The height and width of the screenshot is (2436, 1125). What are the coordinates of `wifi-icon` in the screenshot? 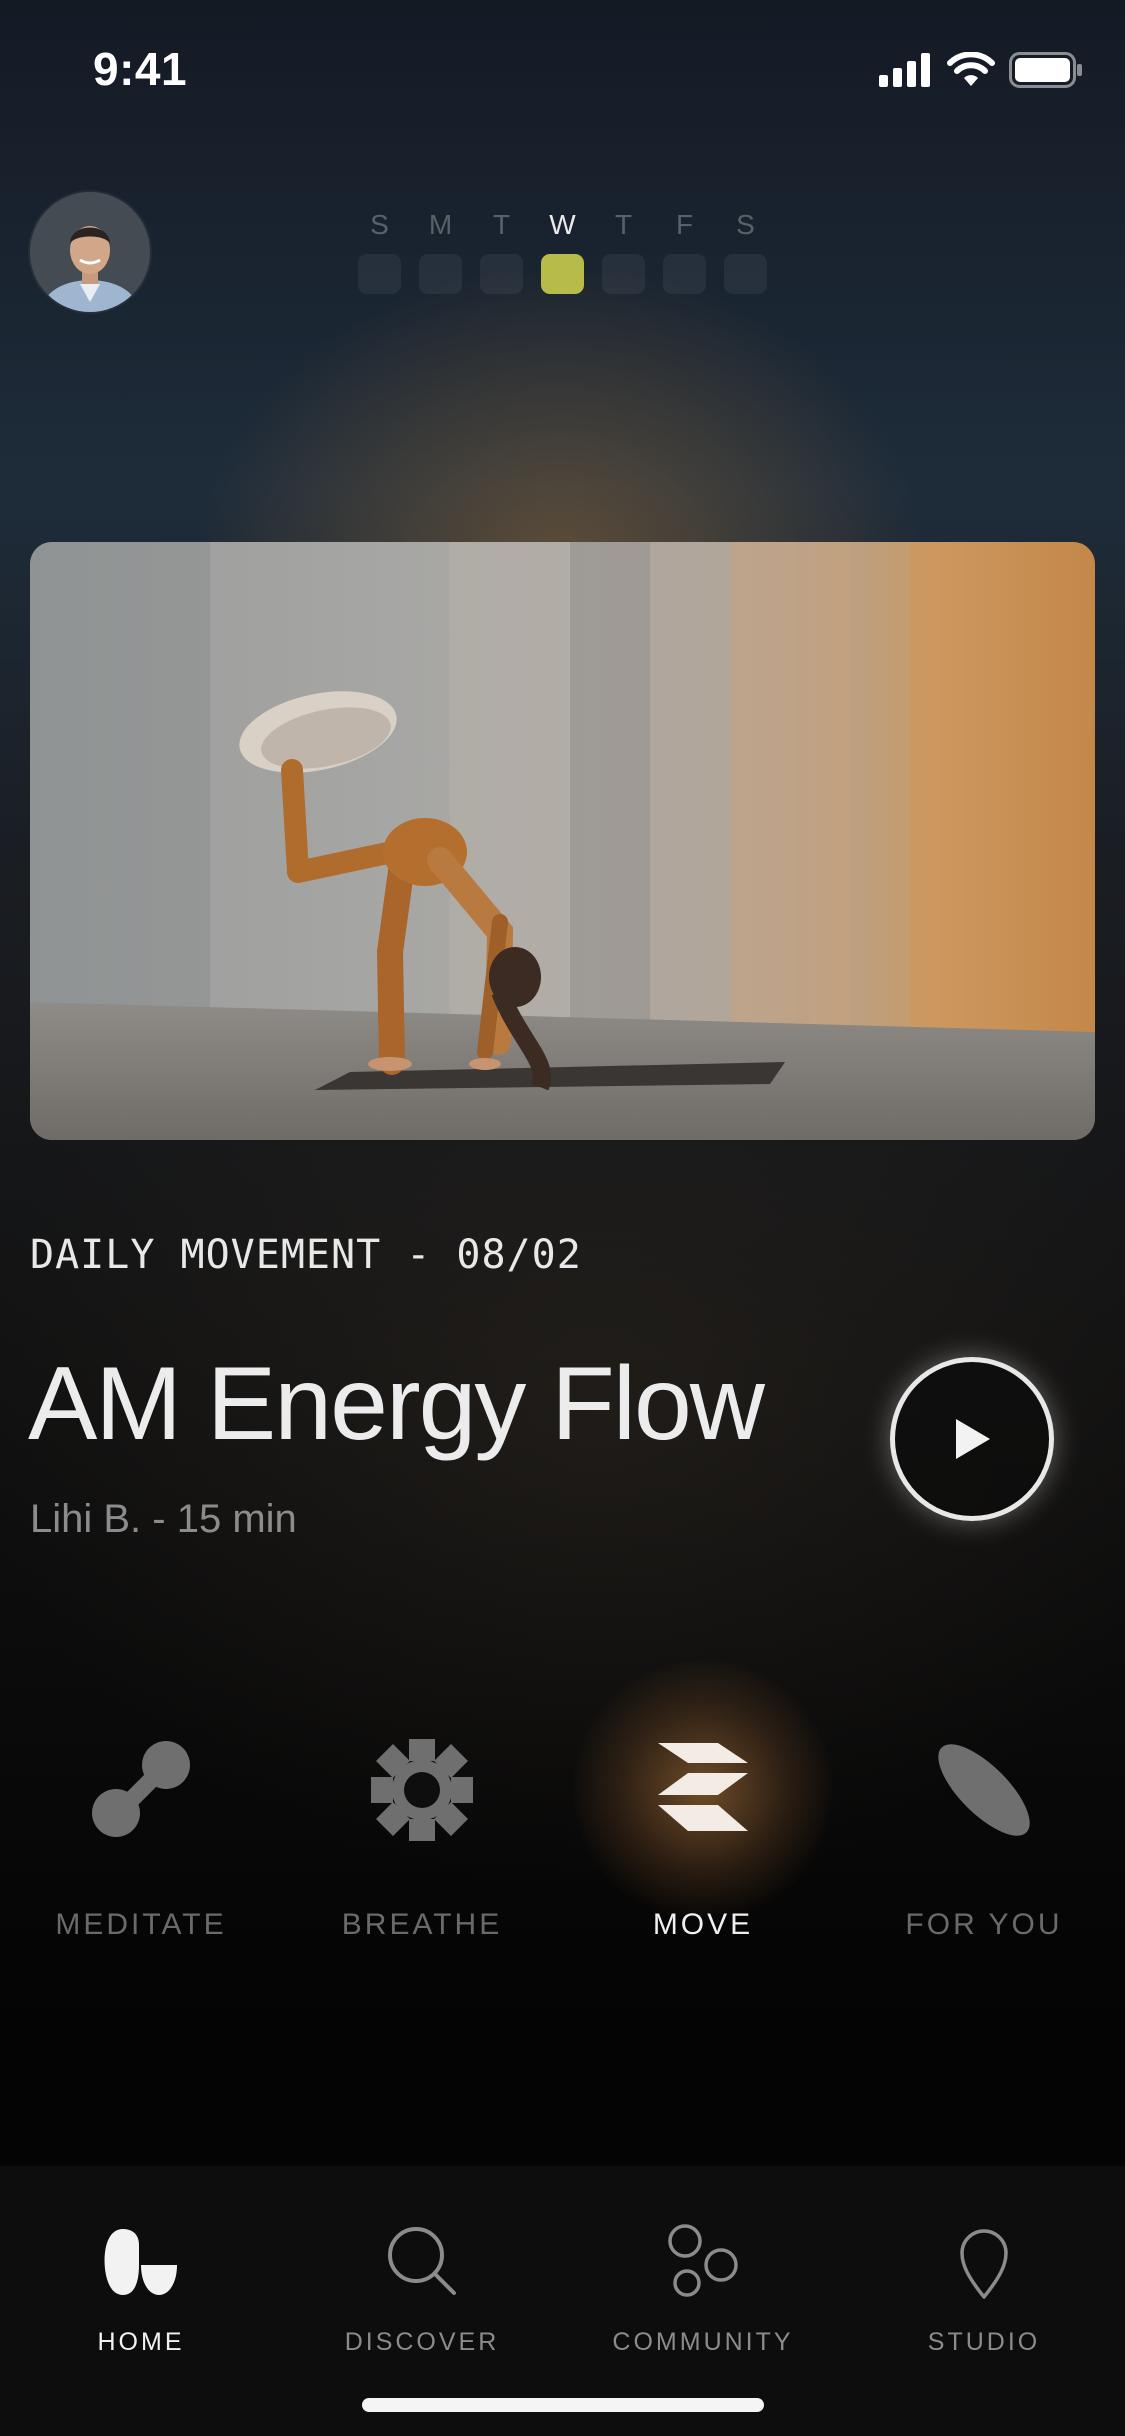 It's located at (971, 69).